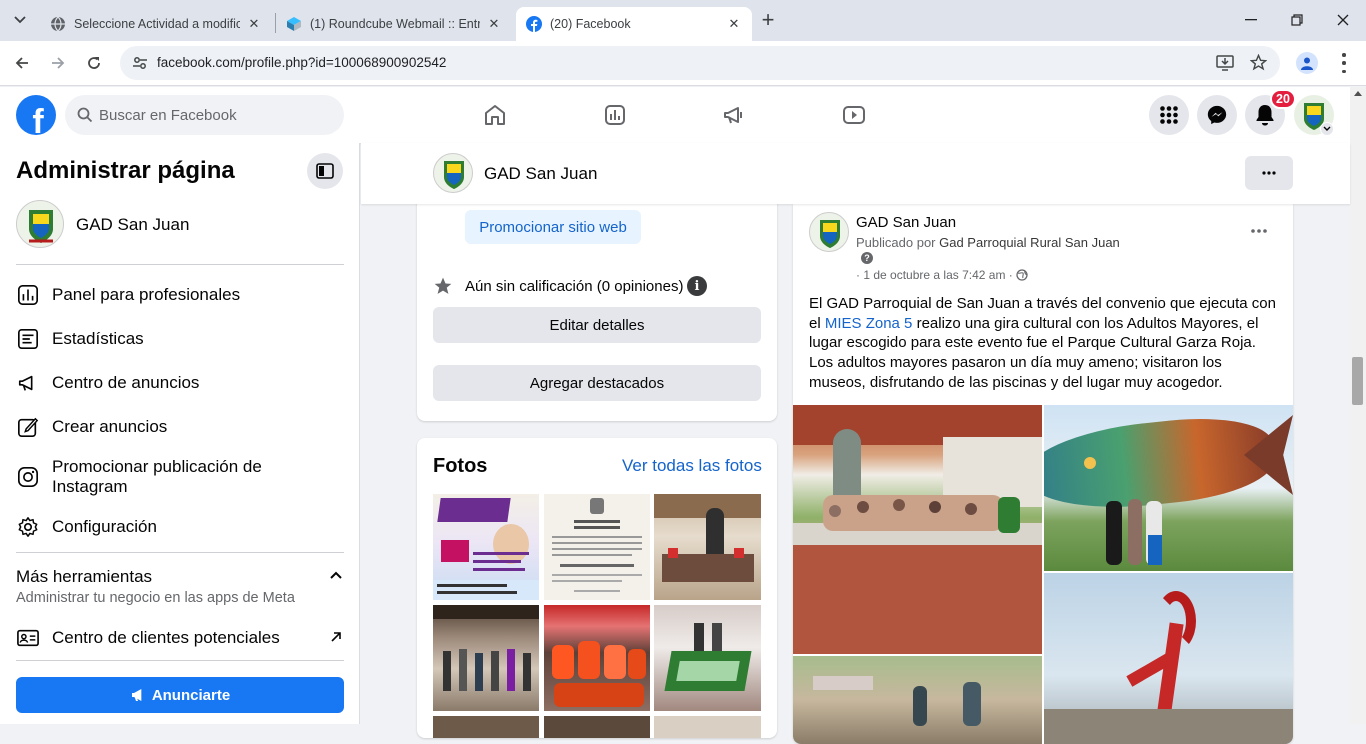 This screenshot has width=1366, height=744. What do you see at coordinates (615, 115) in the screenshot?
I see `dashboard-nav-icon` at bounding box center [615, 115].